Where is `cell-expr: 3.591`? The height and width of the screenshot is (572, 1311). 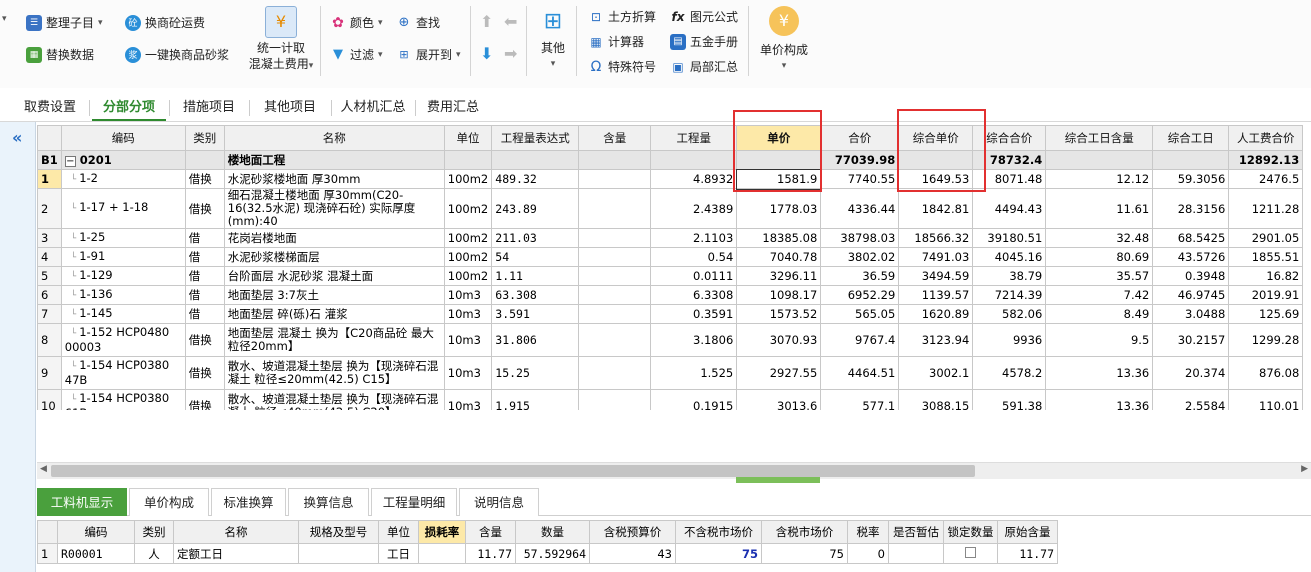 cell-expr: 3.591 is located at coordinates (535, 314).